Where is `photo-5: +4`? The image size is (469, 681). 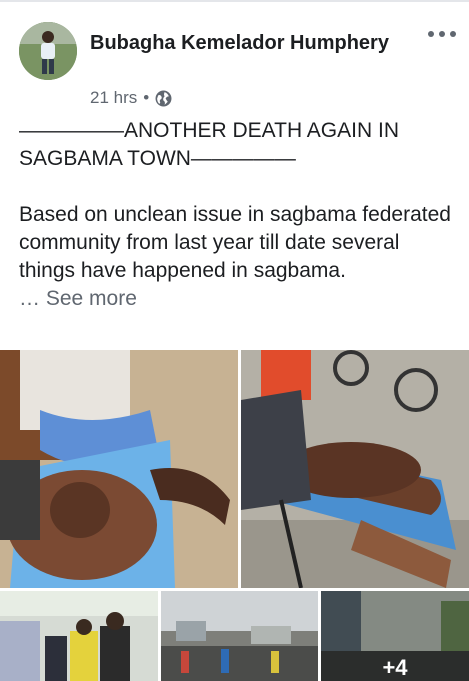
photo-5: +4 is located at coordinates (395, 636).